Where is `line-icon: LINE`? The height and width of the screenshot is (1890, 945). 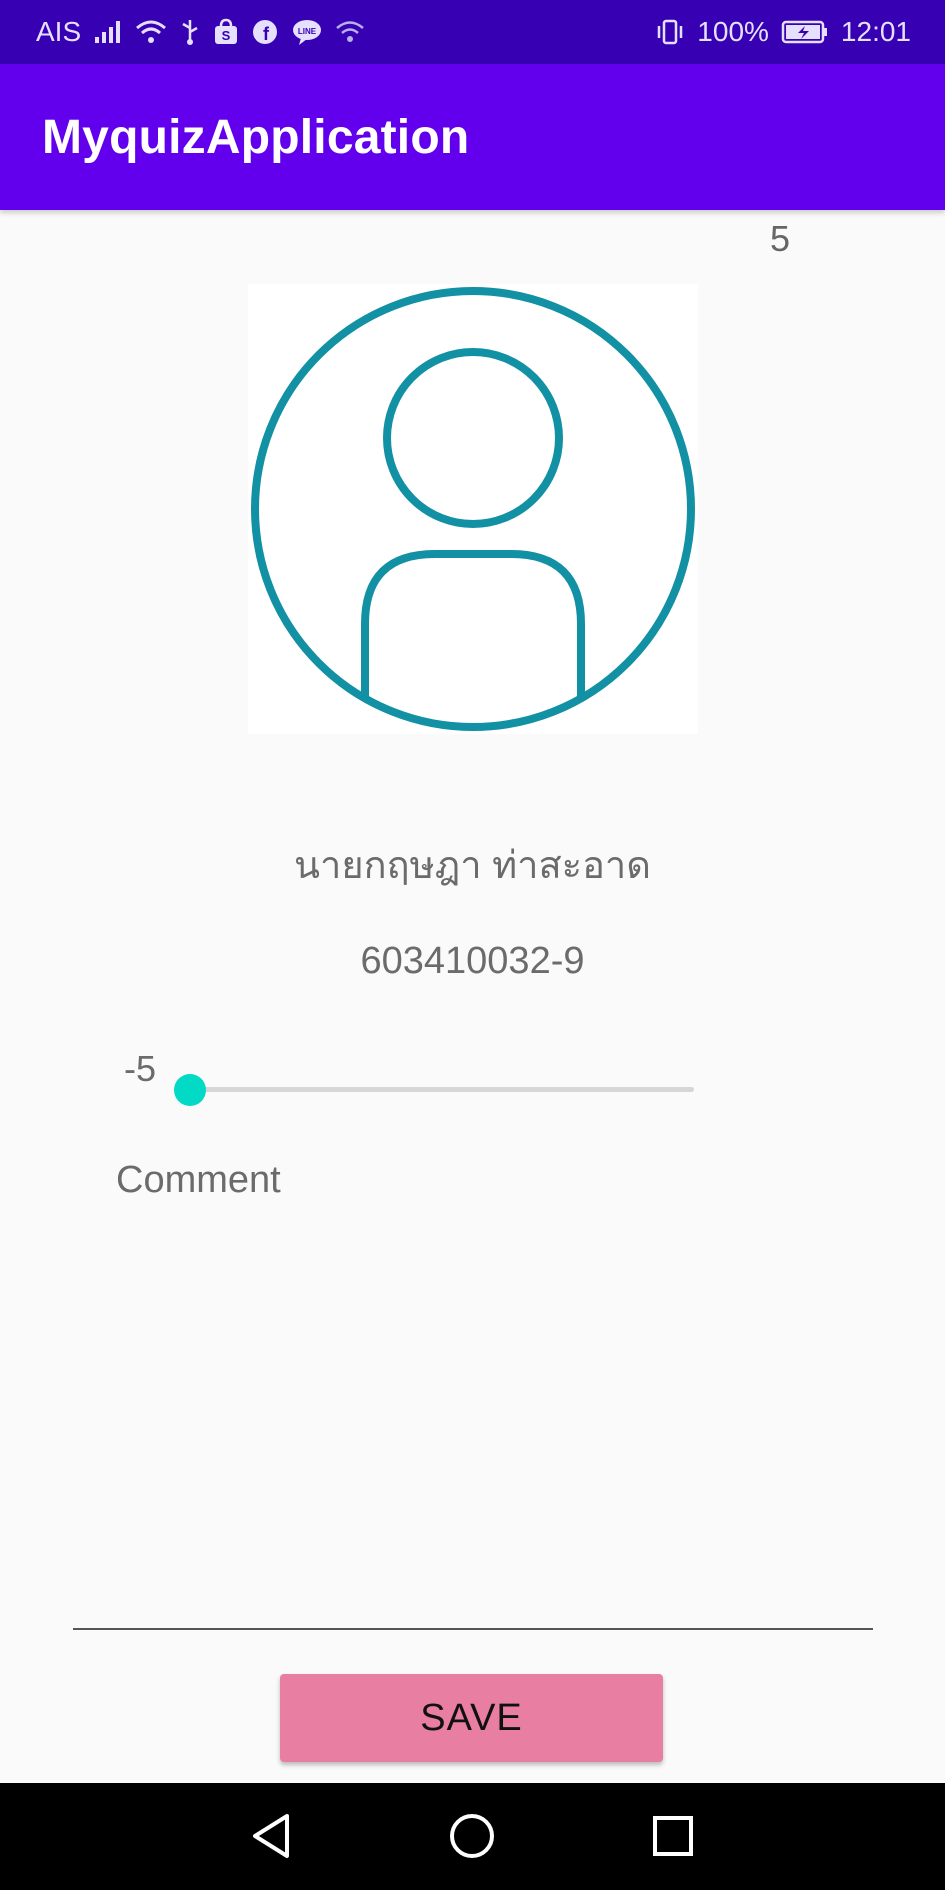 line-icon: LINE is located at coordinates (307, 32).